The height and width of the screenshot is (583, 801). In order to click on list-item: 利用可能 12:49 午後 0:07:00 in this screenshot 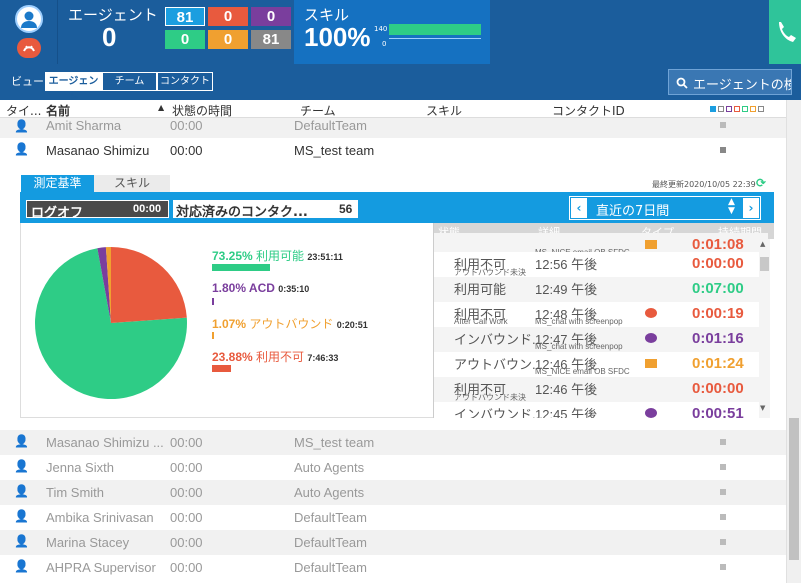, I will do `click(601, 289)`.